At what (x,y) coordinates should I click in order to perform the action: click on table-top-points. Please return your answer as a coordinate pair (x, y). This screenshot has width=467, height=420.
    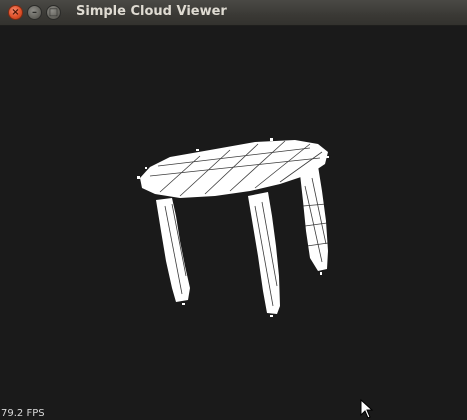
    Looking at the image, I should click on (234, 169).